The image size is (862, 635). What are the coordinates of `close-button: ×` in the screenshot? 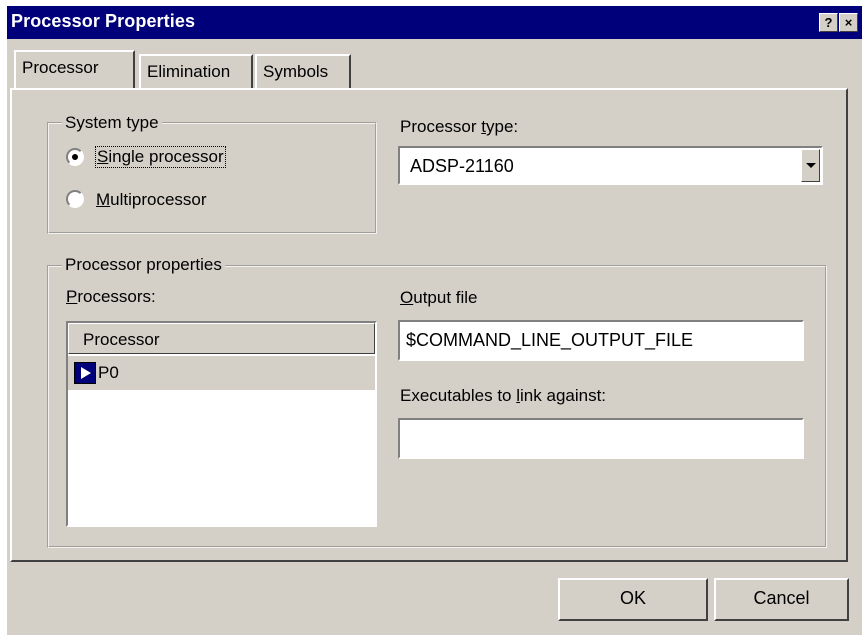 It's located at (848, 22).